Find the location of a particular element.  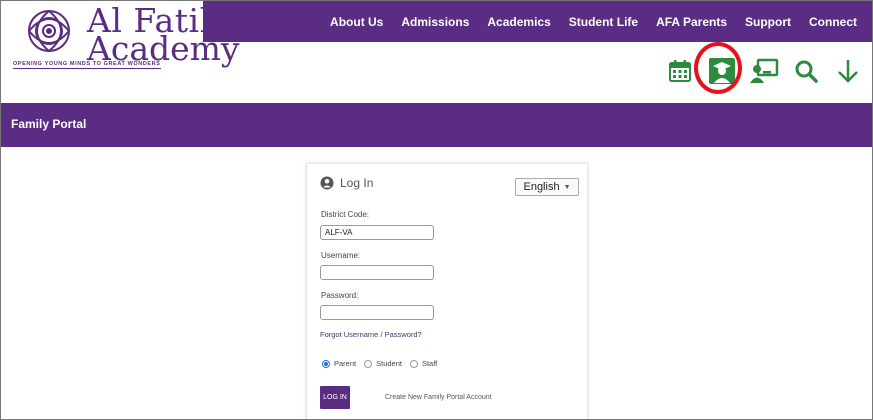

chevron-down-icon: ▼ is located at coordinates (567, 187).